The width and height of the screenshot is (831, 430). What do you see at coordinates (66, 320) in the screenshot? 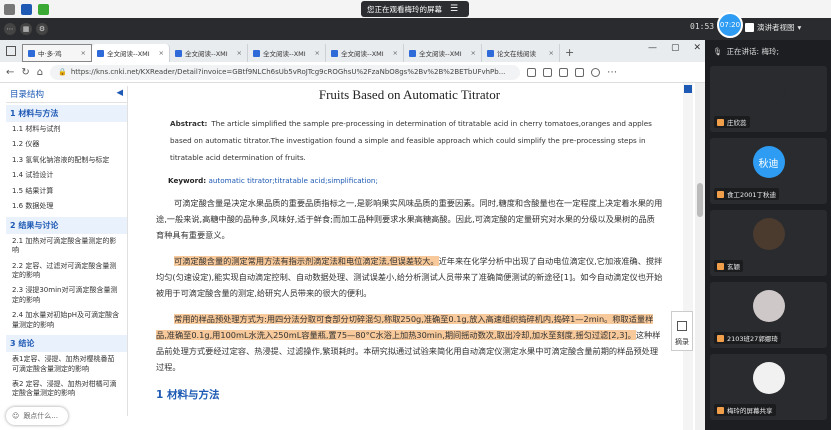
I see `toc-item: 2.4 加水量对初始pH及可滴定酸含量测定的影响` at bounding box center [66, 320].